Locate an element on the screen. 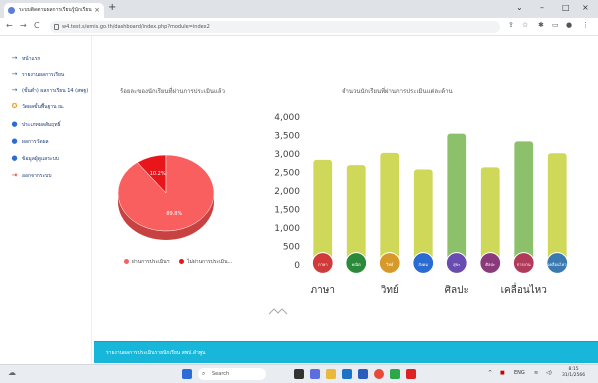 Image resolution: width=598 pixels, height=383 pixels. category-label: การงาน is located at coordinates (524, 264).